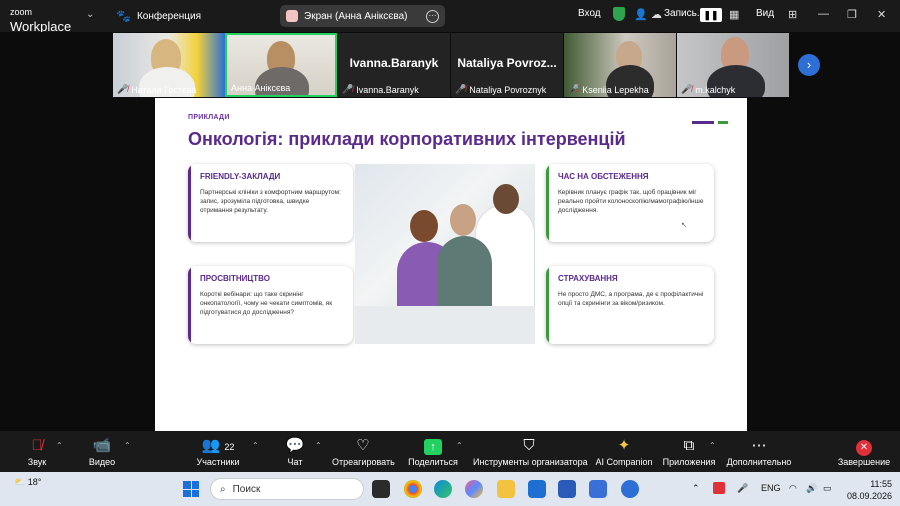 This screenshot has width=900, height=506. What do you see at coordinates (792, 14) in the screenshot?
I see `view-grid-icon: ⊞` at bounding box center [792, 14].